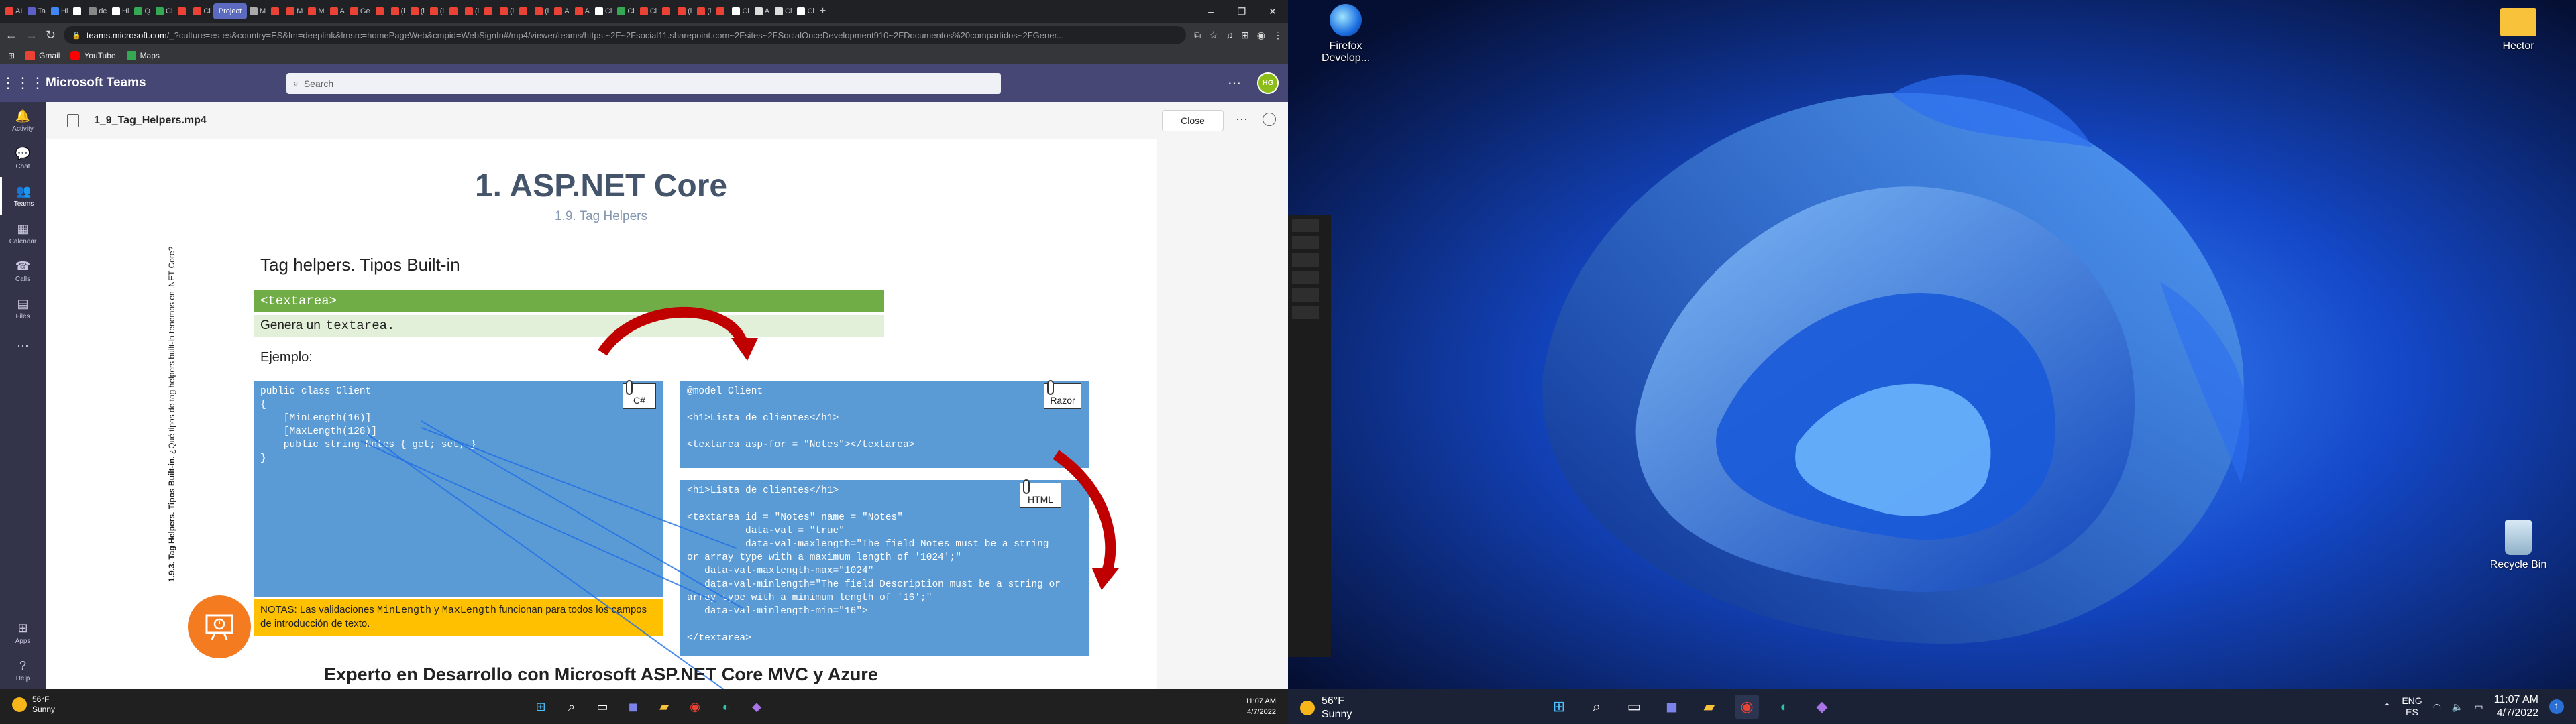 The image size is (2576, 724). I want to click on wifi-icon: ◠, so click(2437, 707).